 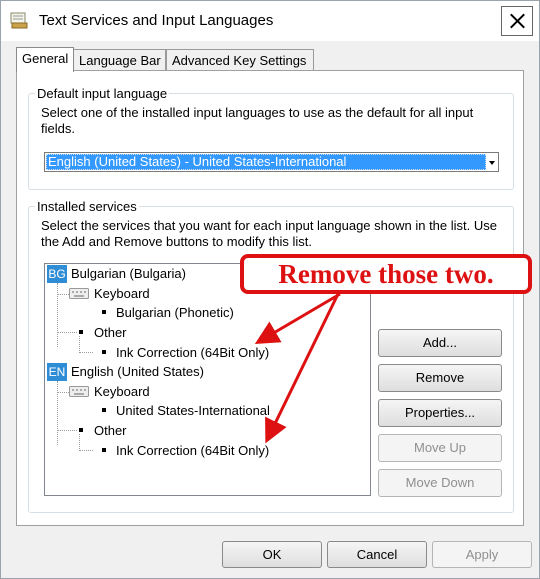 What do you see at coordinates (87, 206) in the screenshot?
I see `installed-services-legend: Installed services` at bounding box center [87, 206].